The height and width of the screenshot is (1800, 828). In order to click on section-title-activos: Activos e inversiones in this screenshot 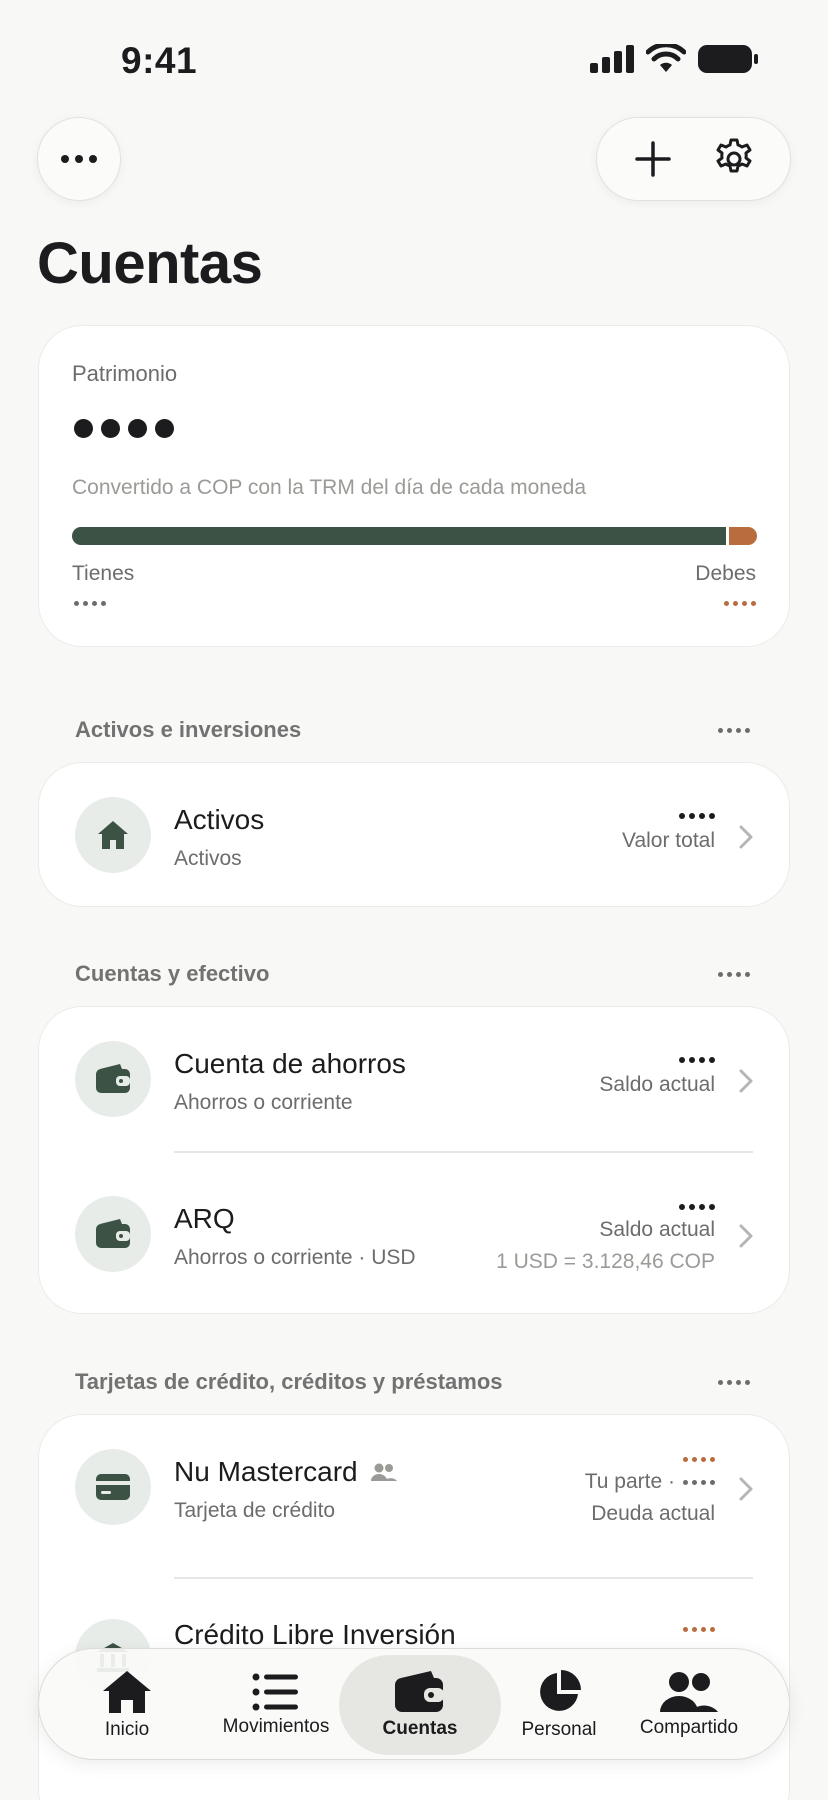, I will do `click(188, 729)`.